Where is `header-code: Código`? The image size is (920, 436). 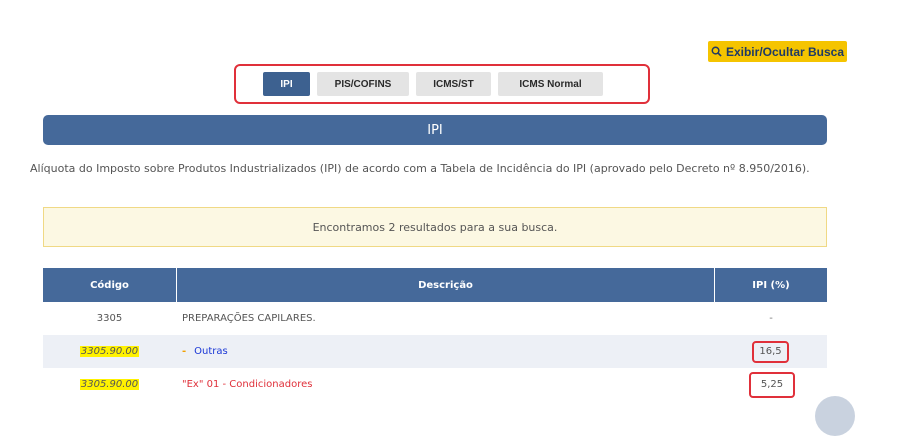
header-code: Código is located at coordinates (109, 285).